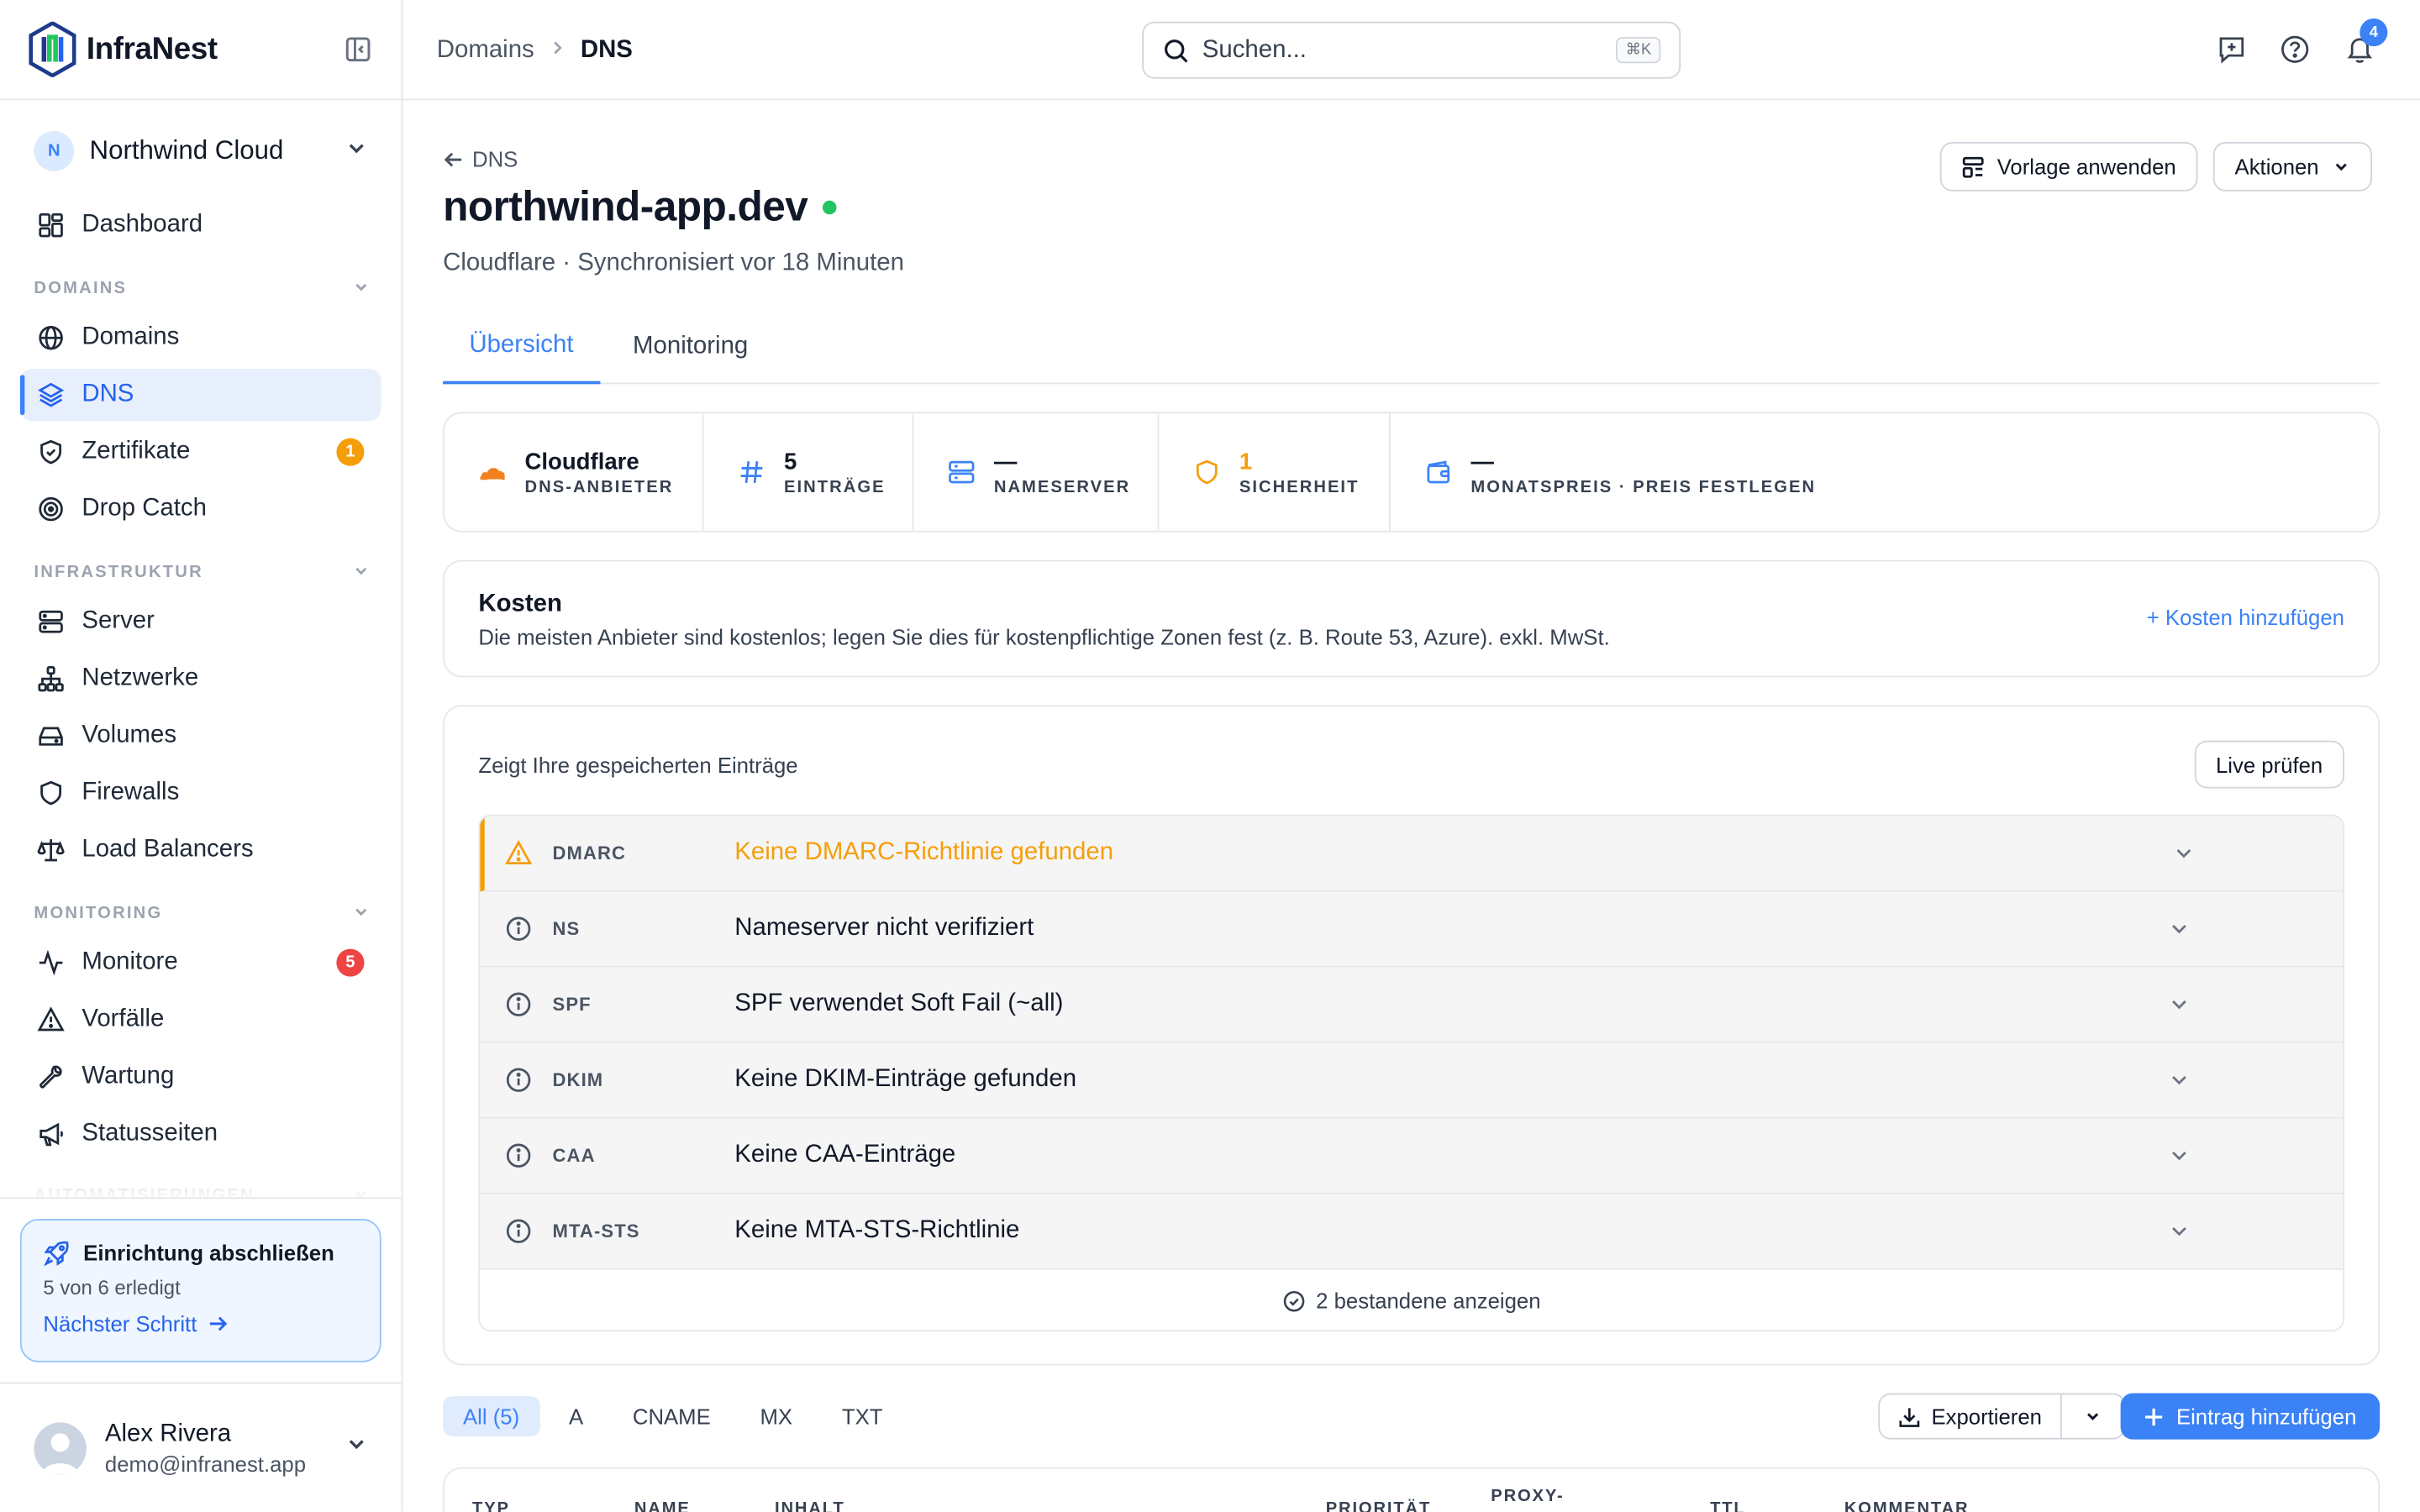 This screenshot has width=2420, height=1512. What do you see at coordinates (51, 962) in the screenshot?
I see `activity-icon` at bounding box center [51, 962].